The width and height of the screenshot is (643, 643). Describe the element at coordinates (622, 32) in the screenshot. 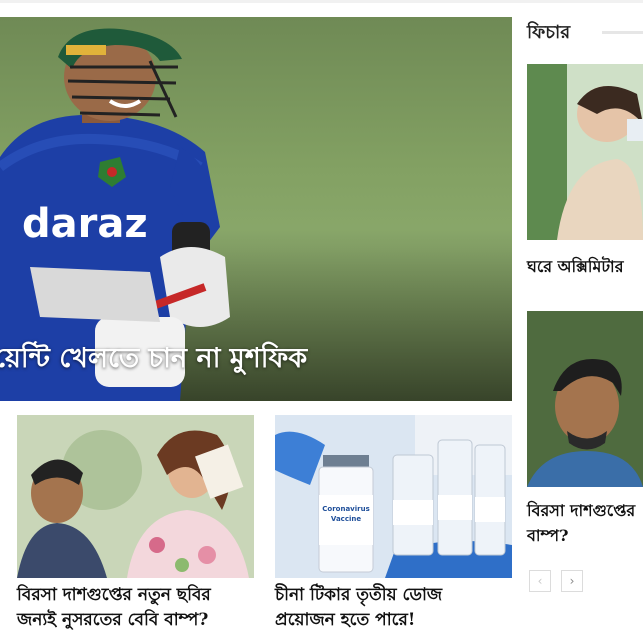

I see `section-divider` at that location.